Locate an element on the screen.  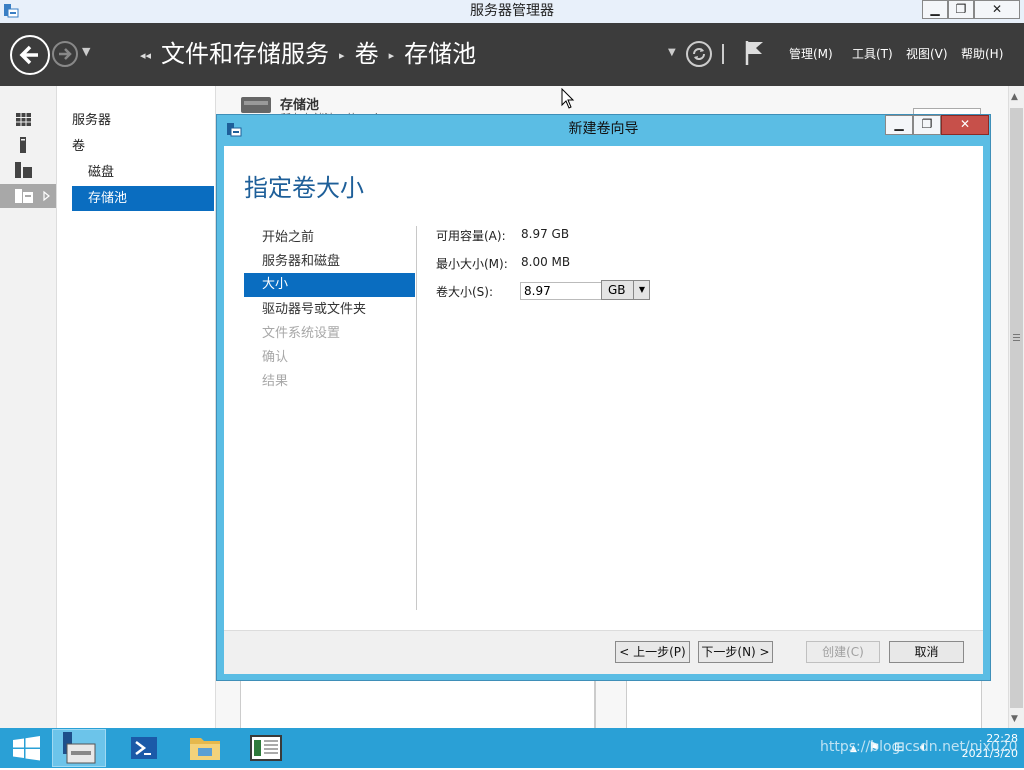
history-dropdown-icon: ▼ is located at coordinates (86, 51).